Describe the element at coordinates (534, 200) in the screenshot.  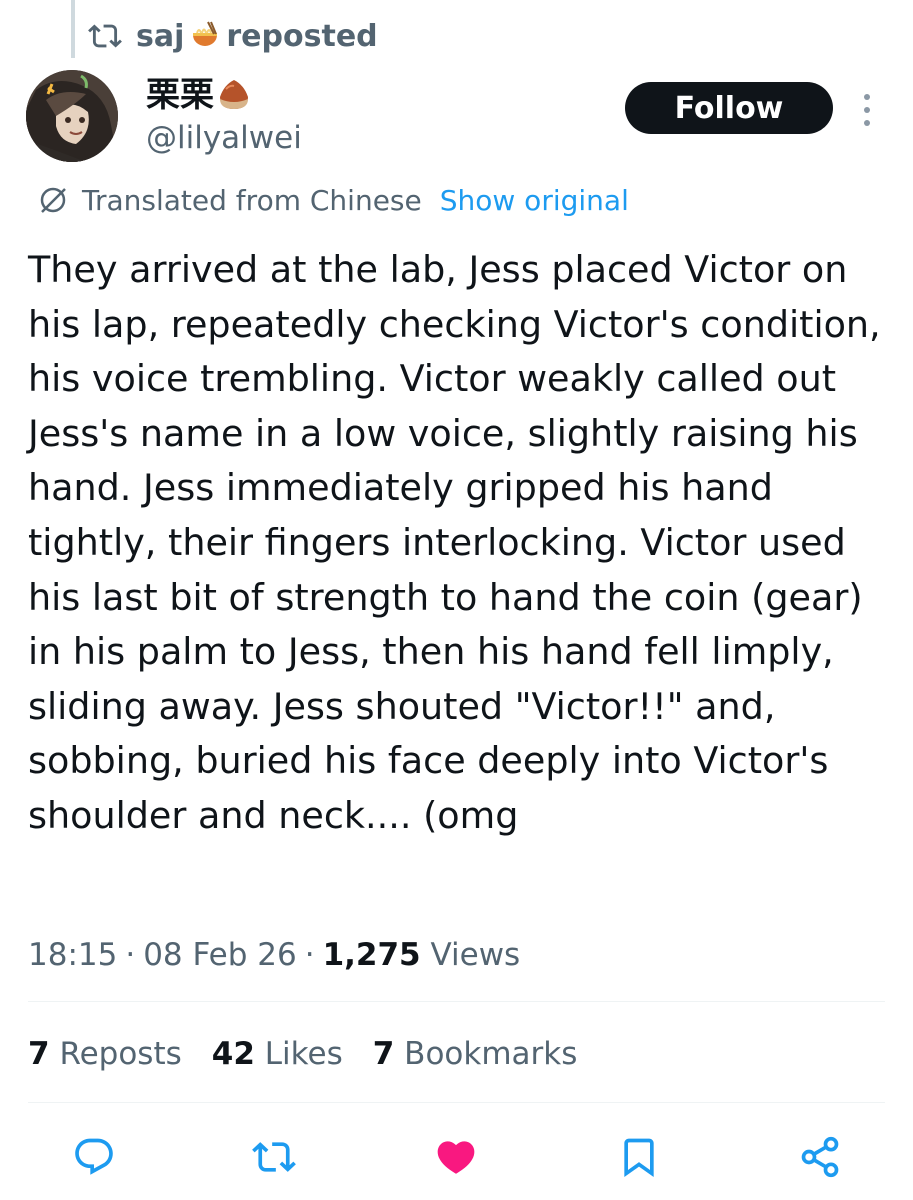
I see `show-original-link: Show original` at that location.